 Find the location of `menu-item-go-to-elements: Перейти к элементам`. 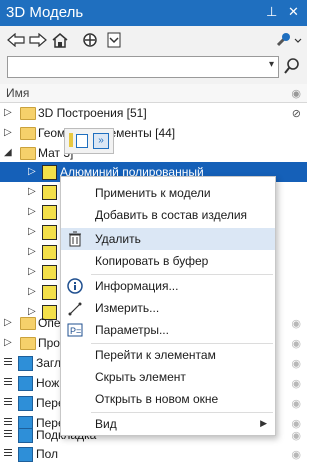

menu-item-go-to-elements: Перейти к элементам is located at coordinates (168, 355).